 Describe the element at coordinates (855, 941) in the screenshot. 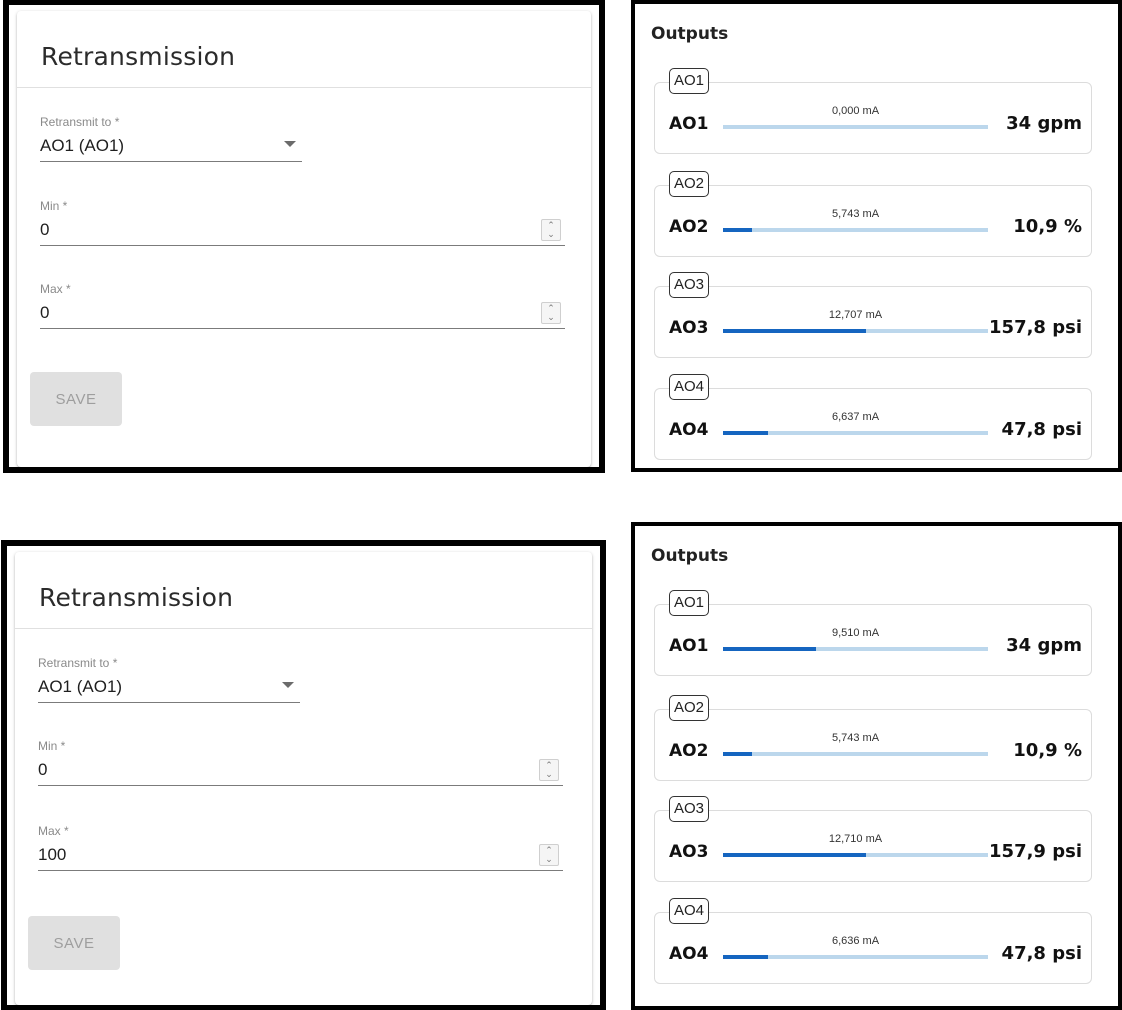

I see `output-current: 6,636 mA` at that location.